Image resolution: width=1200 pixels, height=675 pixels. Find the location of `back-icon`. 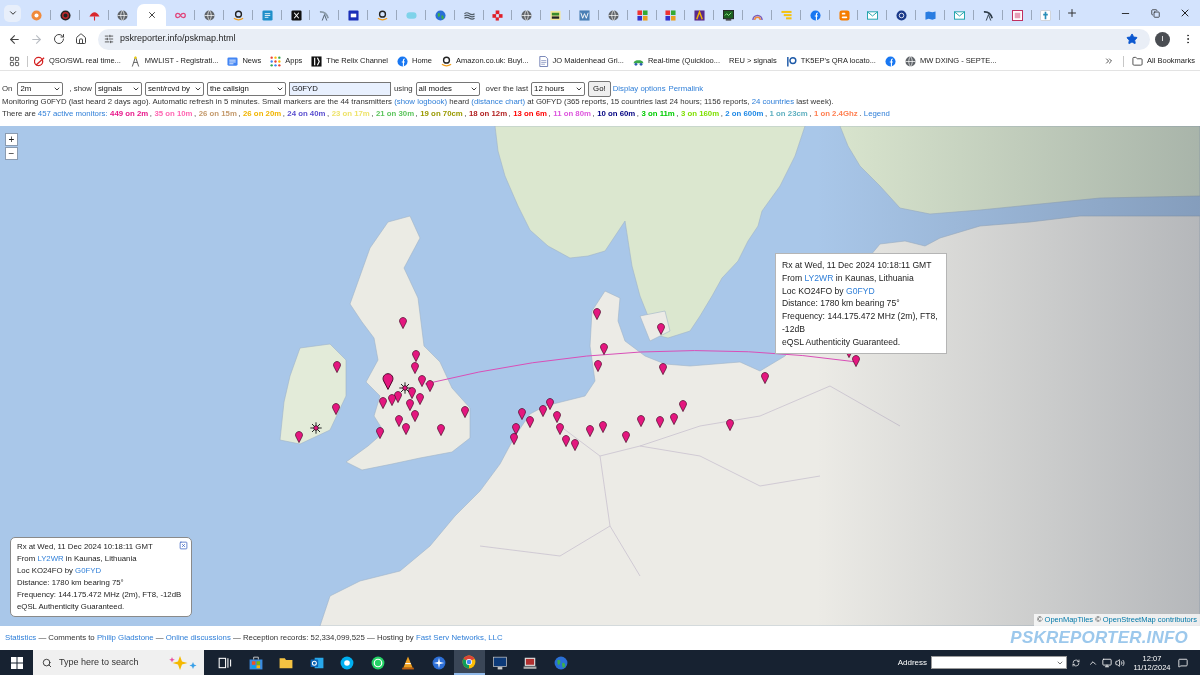

back-icon is located at coordinates (14, 39).